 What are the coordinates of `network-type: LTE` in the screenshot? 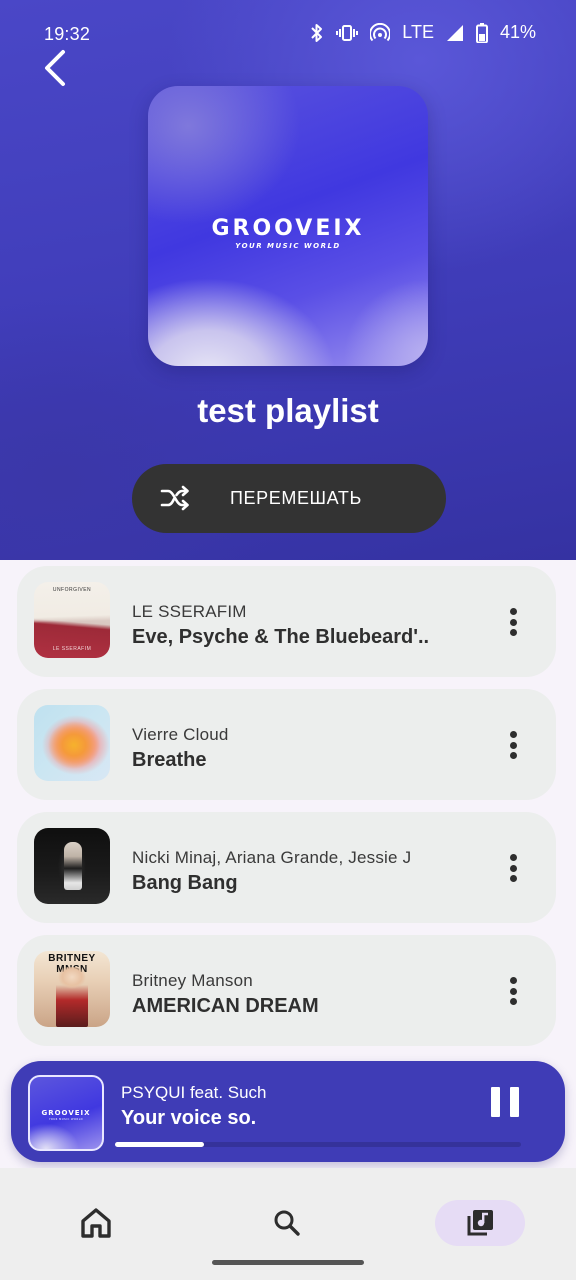 It's located at (418, 32).